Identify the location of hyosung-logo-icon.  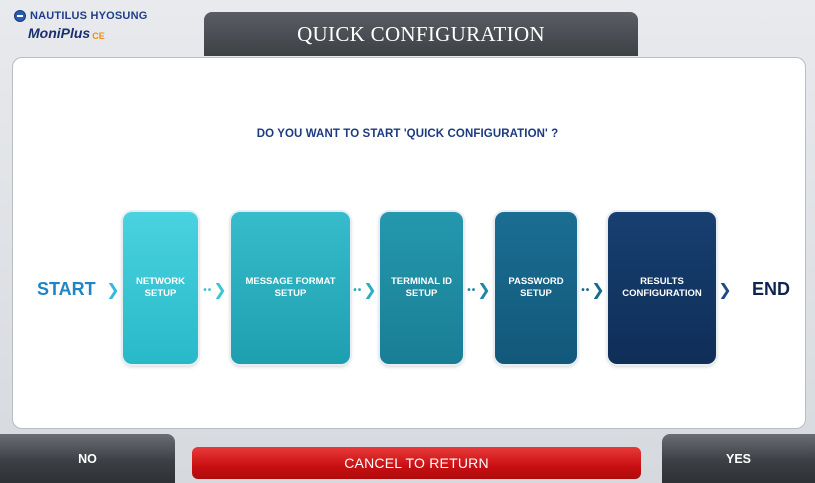
(20, 16).